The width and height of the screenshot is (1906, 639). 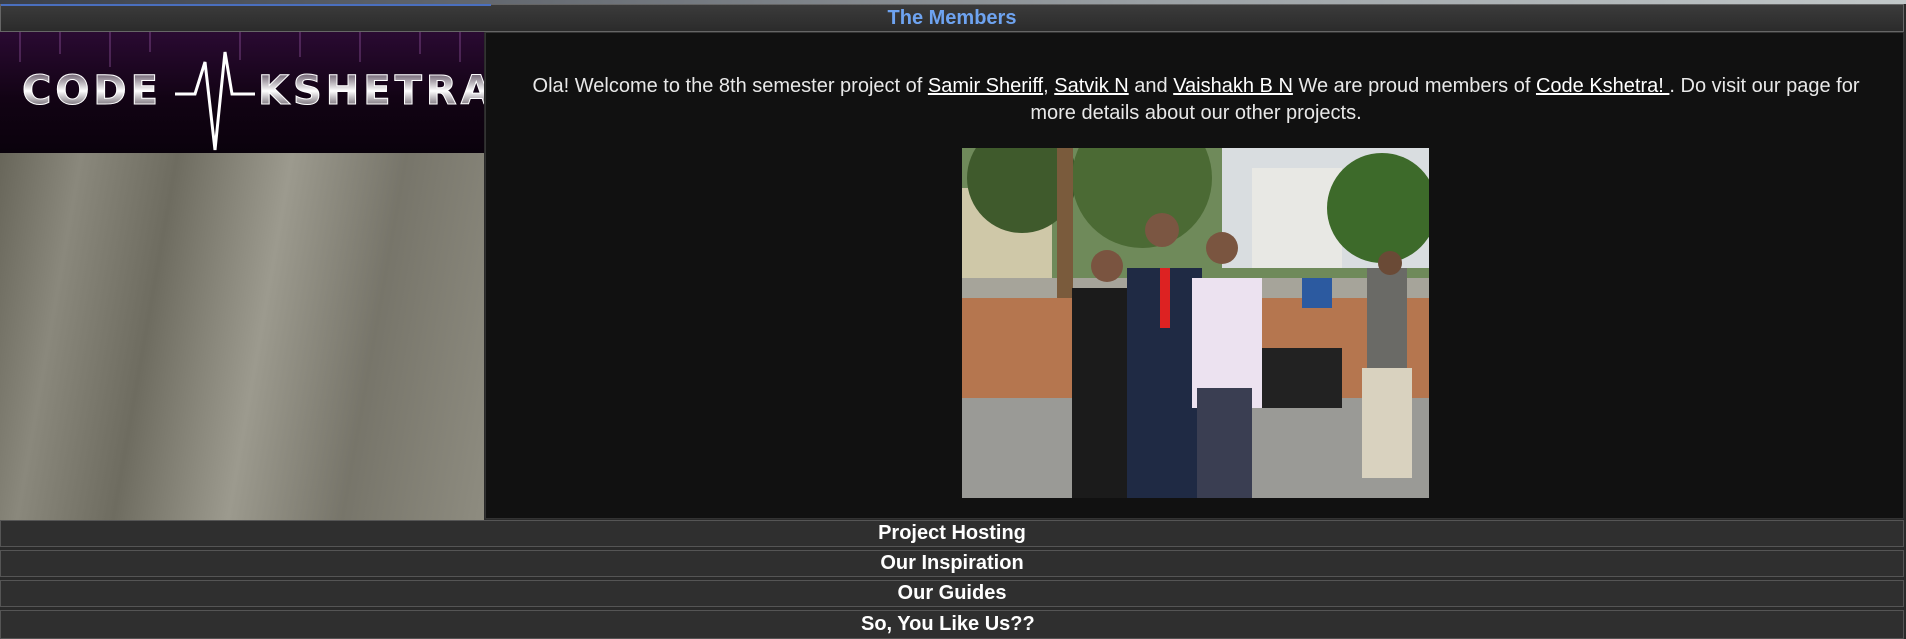 I want to click on link-samir-sheriff: Samir Sheriff, so click(x=985, y=86).